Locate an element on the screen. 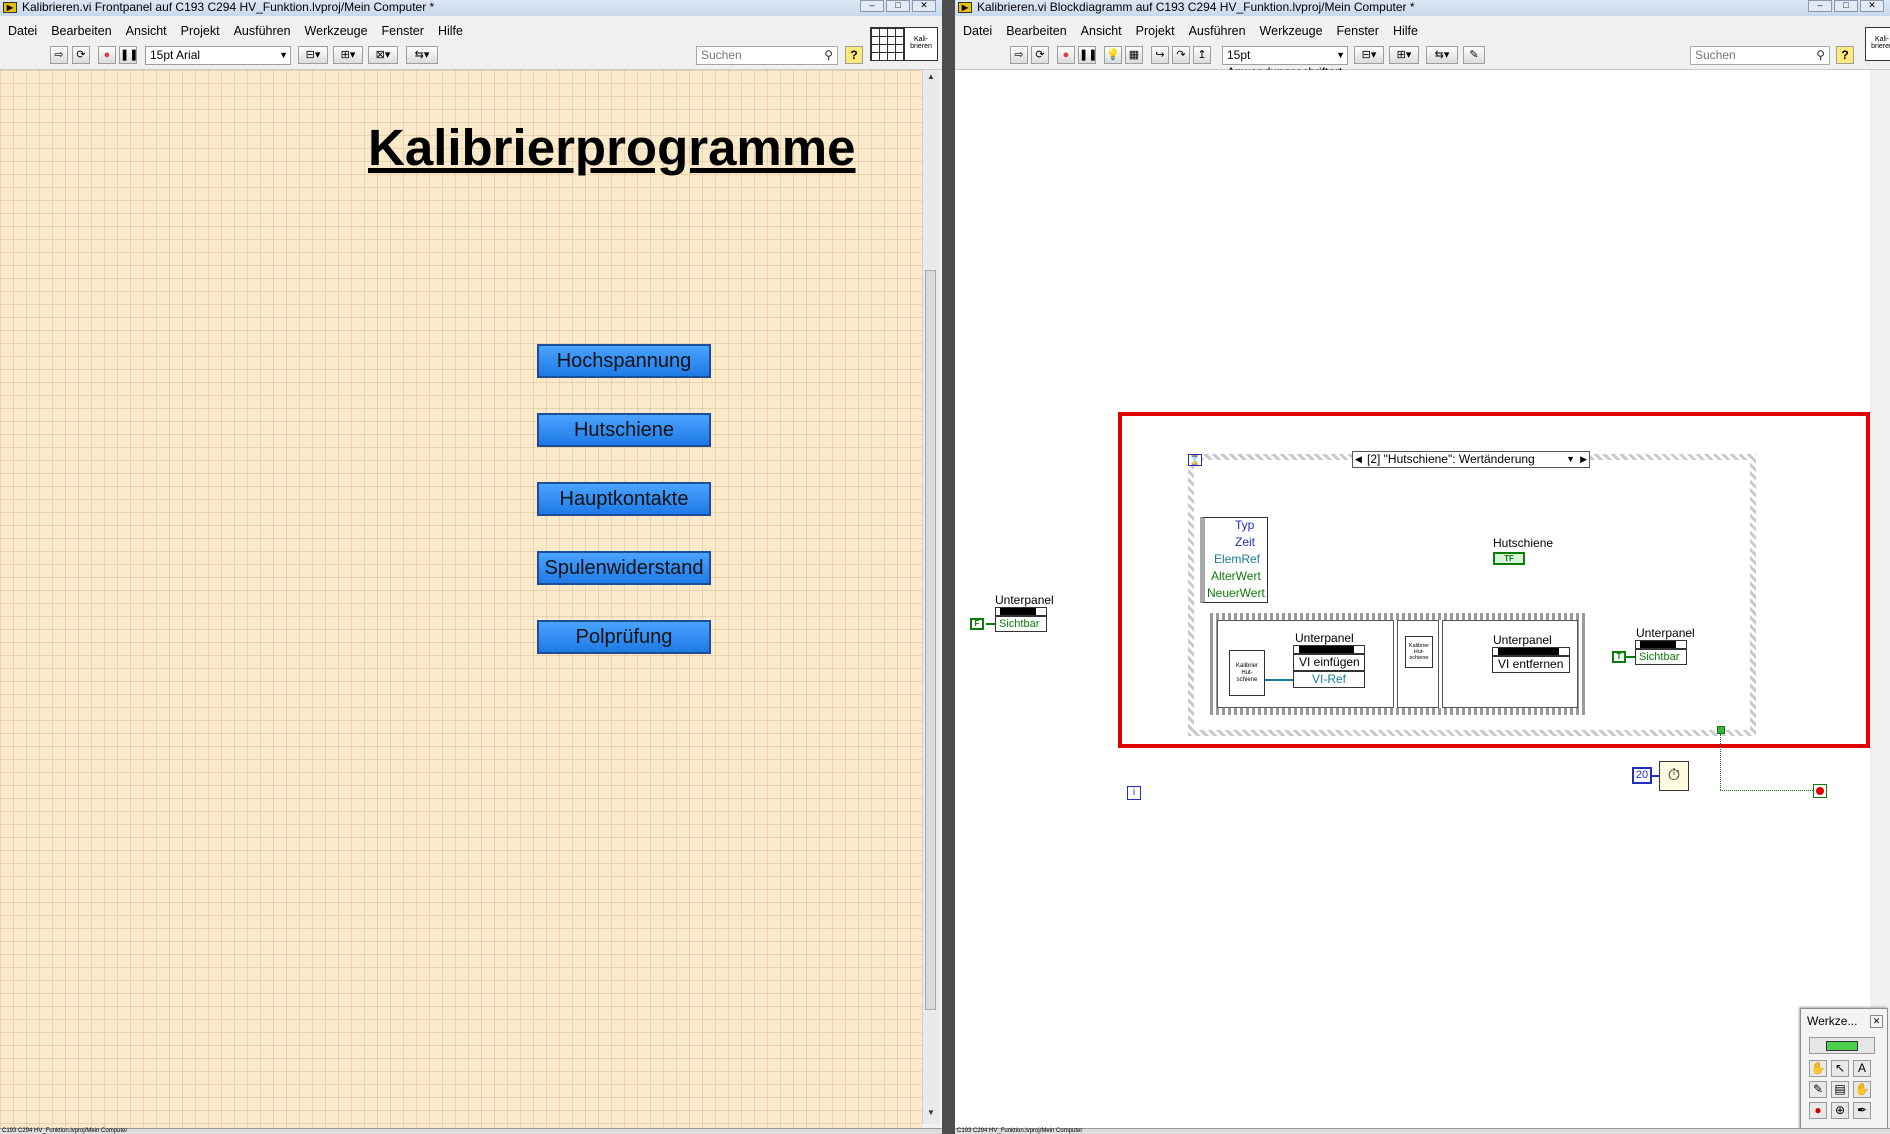 This screenshot has width=1890, height=1134. text-tool-icon: A is located at coordinates (1862, 1068).